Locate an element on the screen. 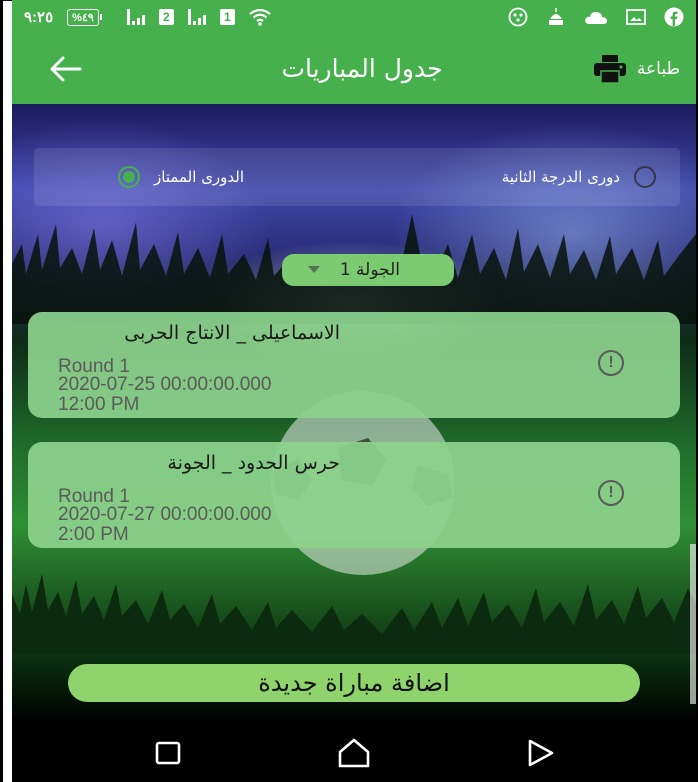 The width and height of the screenshot is (698, 782). status-time: ٩:٢٥ is located at coordinates (39, 17).